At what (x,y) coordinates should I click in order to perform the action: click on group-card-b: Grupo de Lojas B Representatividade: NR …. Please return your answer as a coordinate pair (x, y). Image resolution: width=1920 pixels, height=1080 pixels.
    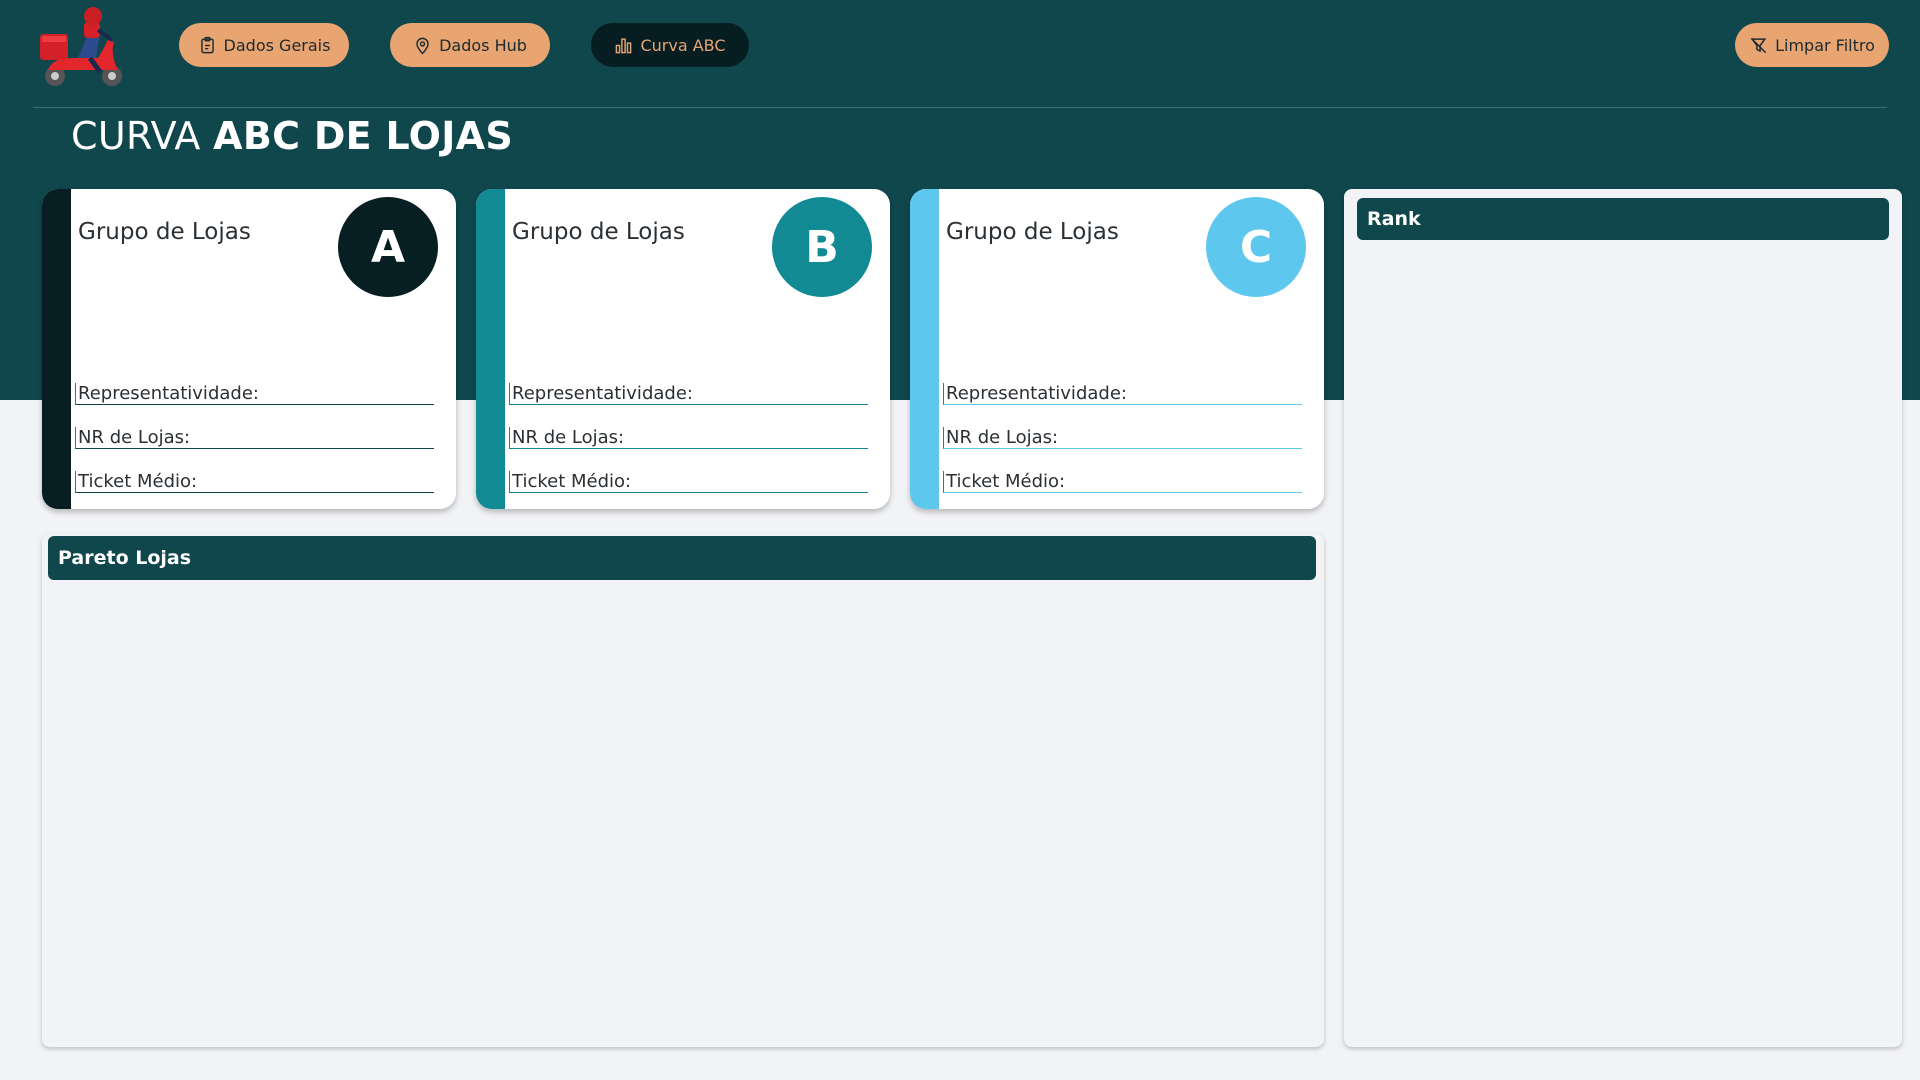
    Looking at the image, I should click on (683, 349).